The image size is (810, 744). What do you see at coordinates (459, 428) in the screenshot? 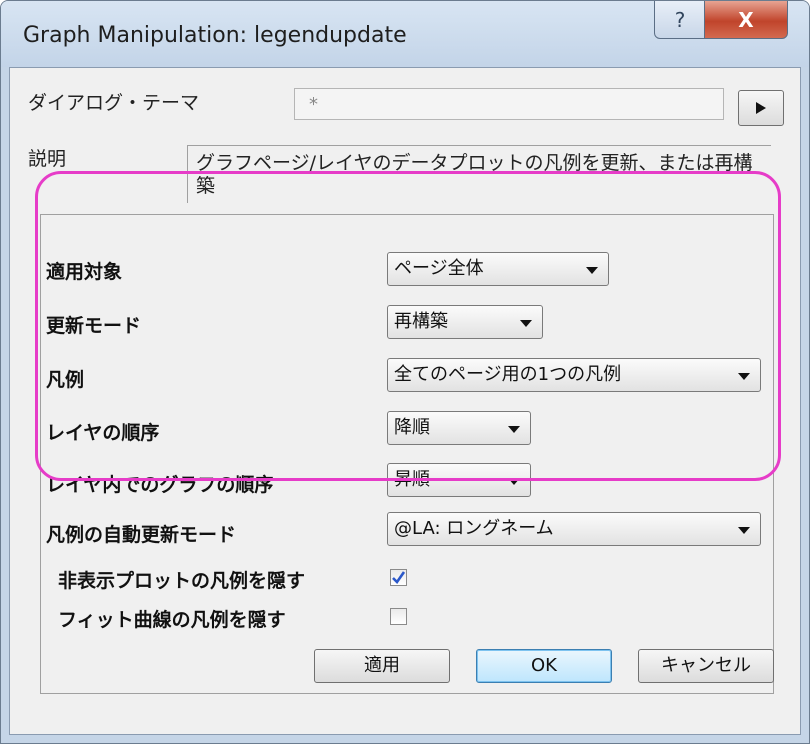
I see `layer-order-select: 降順` at bounding box center [459, 428].